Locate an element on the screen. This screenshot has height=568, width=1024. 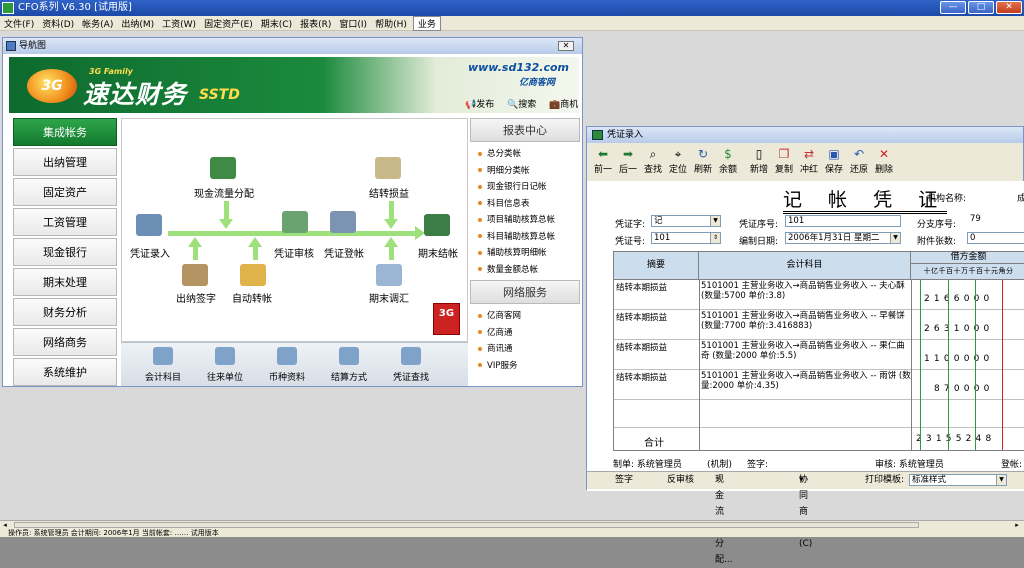
date-field: 2006年1月31日 星期二 ▼ is located at coordinates (843, 238).